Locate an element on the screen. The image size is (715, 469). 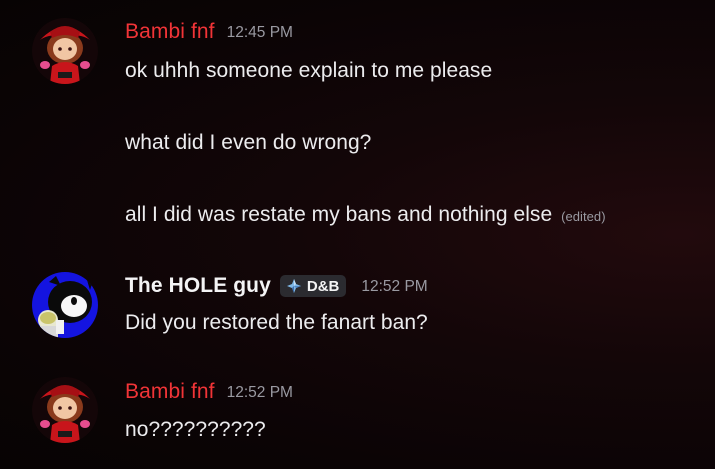
message-text: Did you restored the fanart ban? is located at coordinates (276, 322).